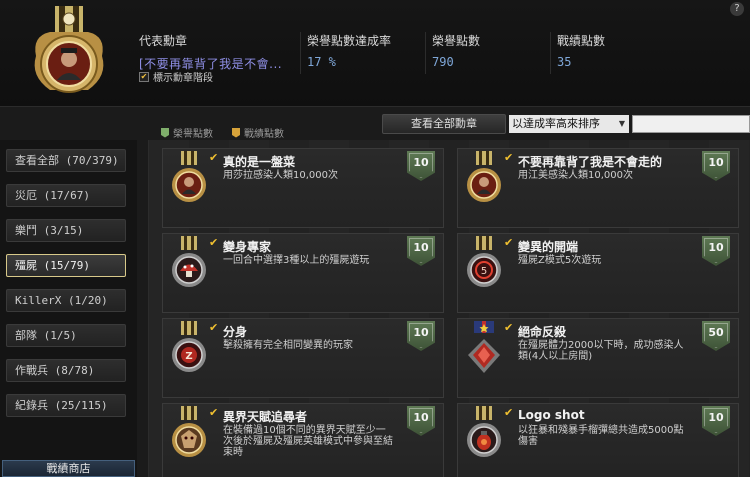  Describe the element at coordinates (236, 132) in the screenshot. I see `battle-shield-icon` at that location.